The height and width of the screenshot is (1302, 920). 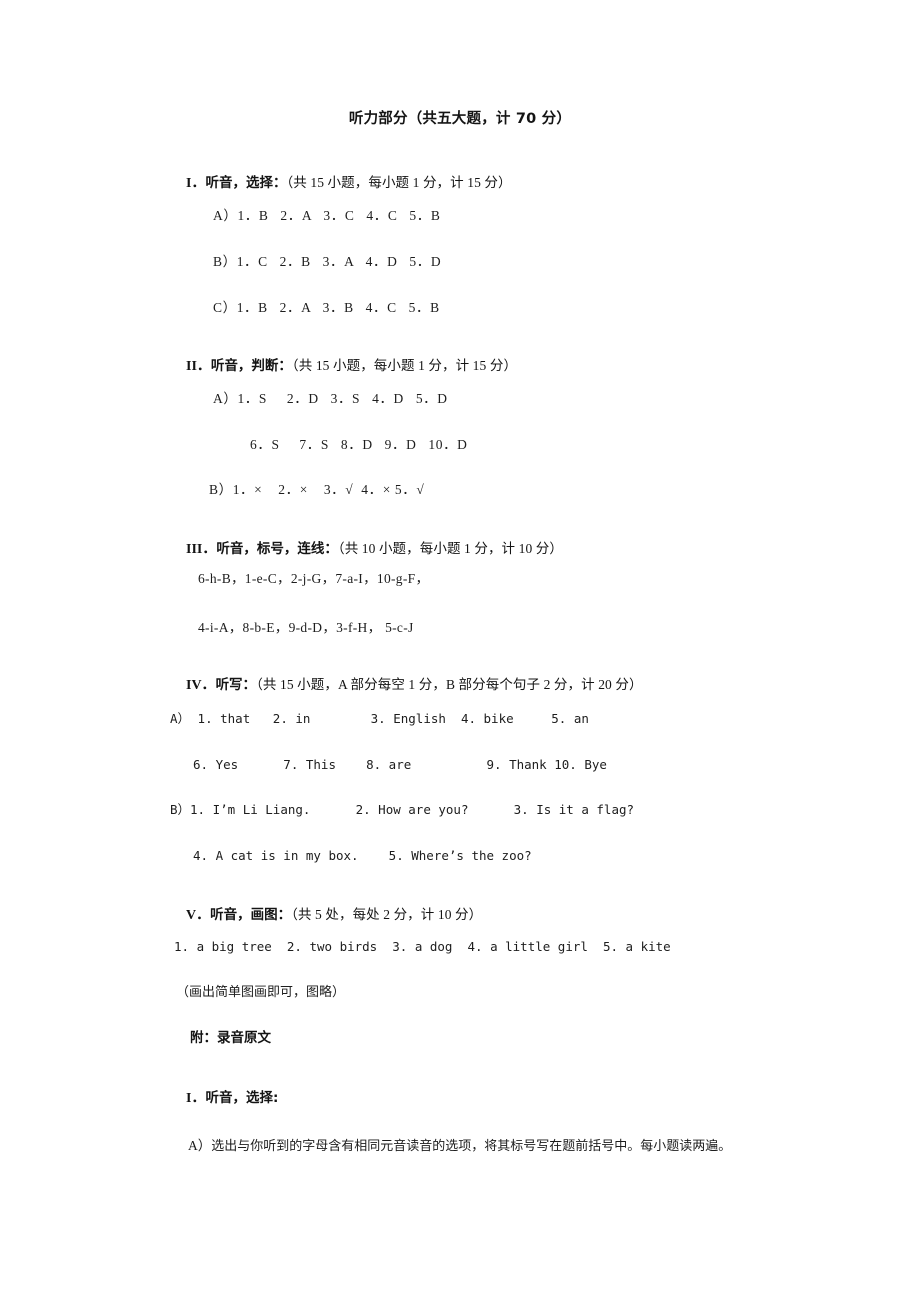 What do you see at coordinates (198, 366) in the screenshot?
I see `section-number-2: II．` at bounding box center [198, 366].